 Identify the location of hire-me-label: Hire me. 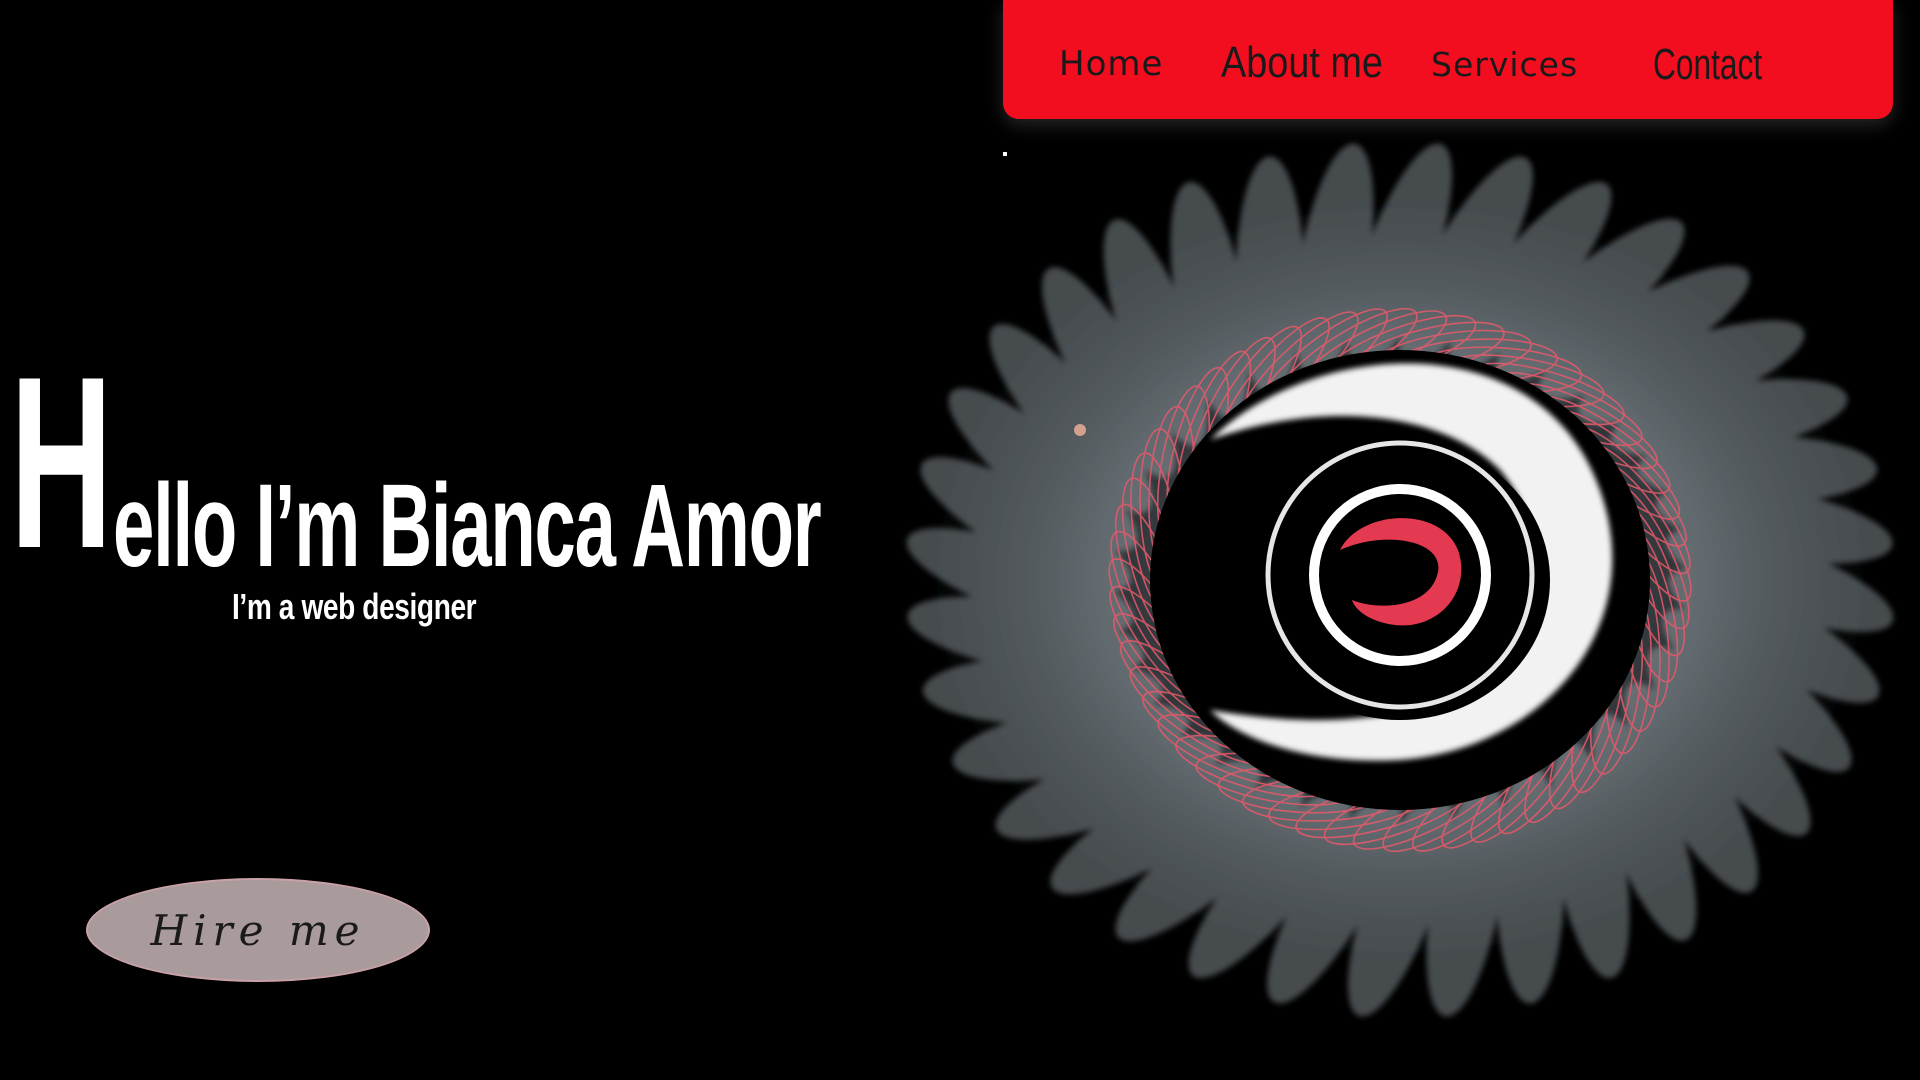
(258, 930).